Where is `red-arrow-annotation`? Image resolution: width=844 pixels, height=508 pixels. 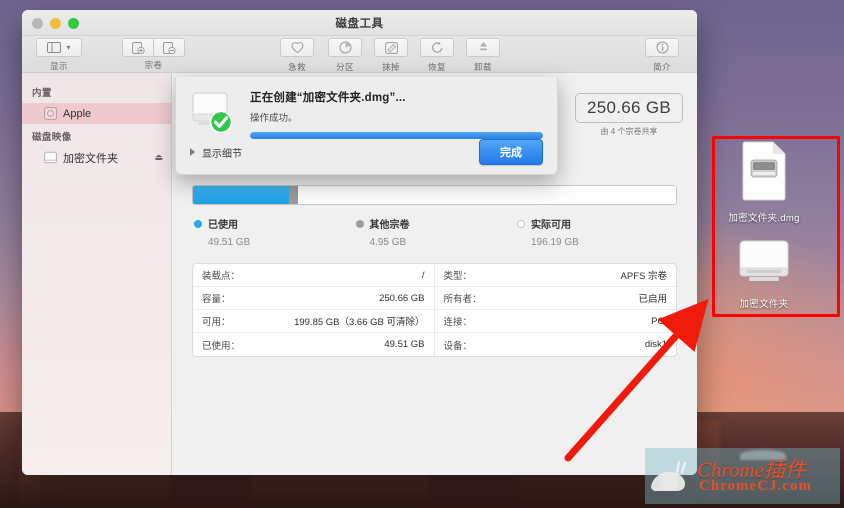
red-arrow-annotation is located at coordinates (636, 380).